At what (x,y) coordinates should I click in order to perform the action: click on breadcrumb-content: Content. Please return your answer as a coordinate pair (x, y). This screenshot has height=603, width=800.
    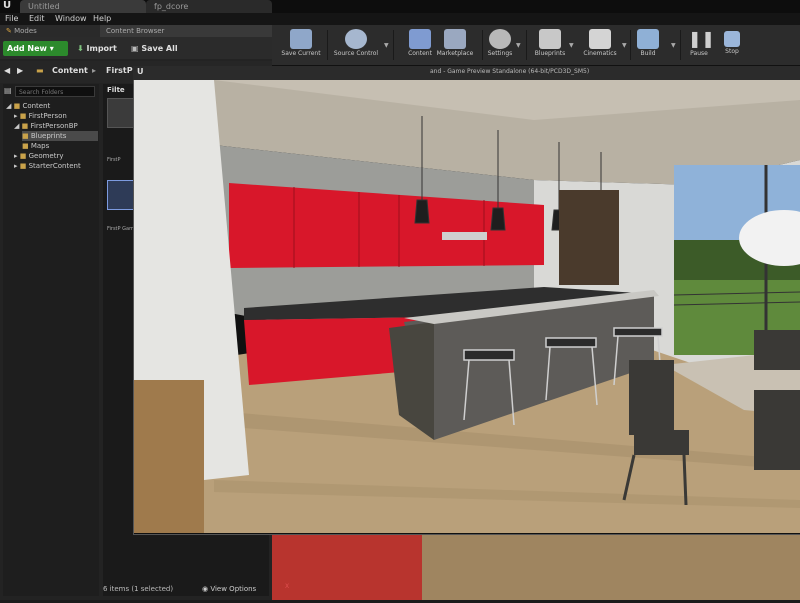
    Looking at the image, I should click on (70, 70).